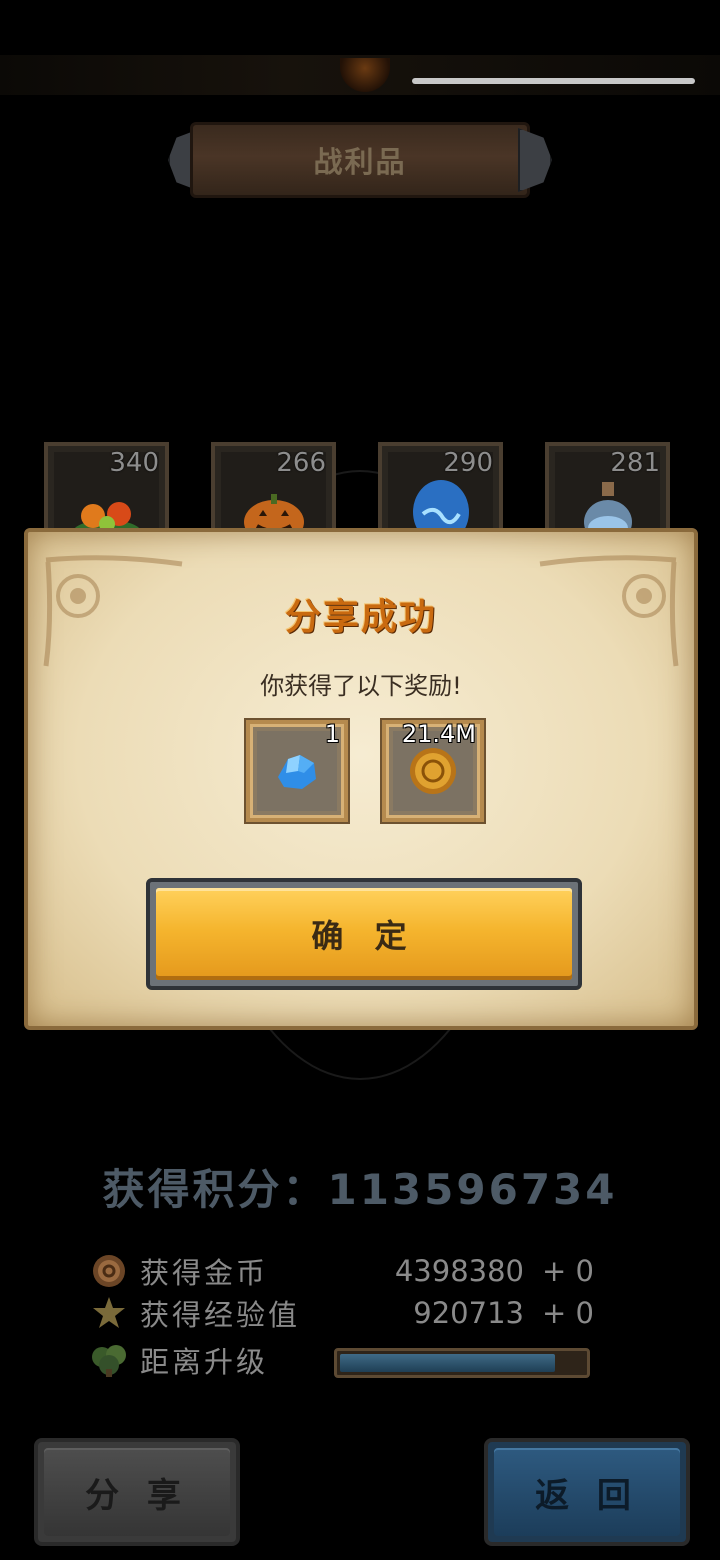 Image resolution: width=720 pixels, height=1560 pixels. Describe the element at coordinates (137, 1495) in the screenshot. I see `share-label: 分 享` at that location.